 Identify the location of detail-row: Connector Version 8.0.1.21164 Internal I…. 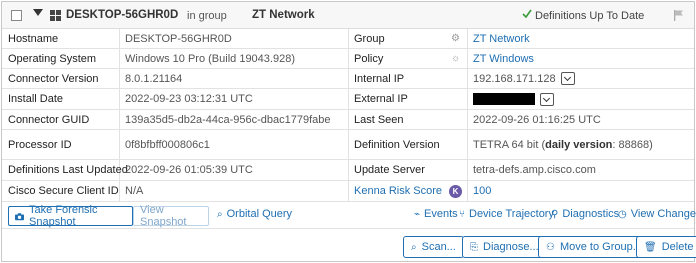
(348, 79).